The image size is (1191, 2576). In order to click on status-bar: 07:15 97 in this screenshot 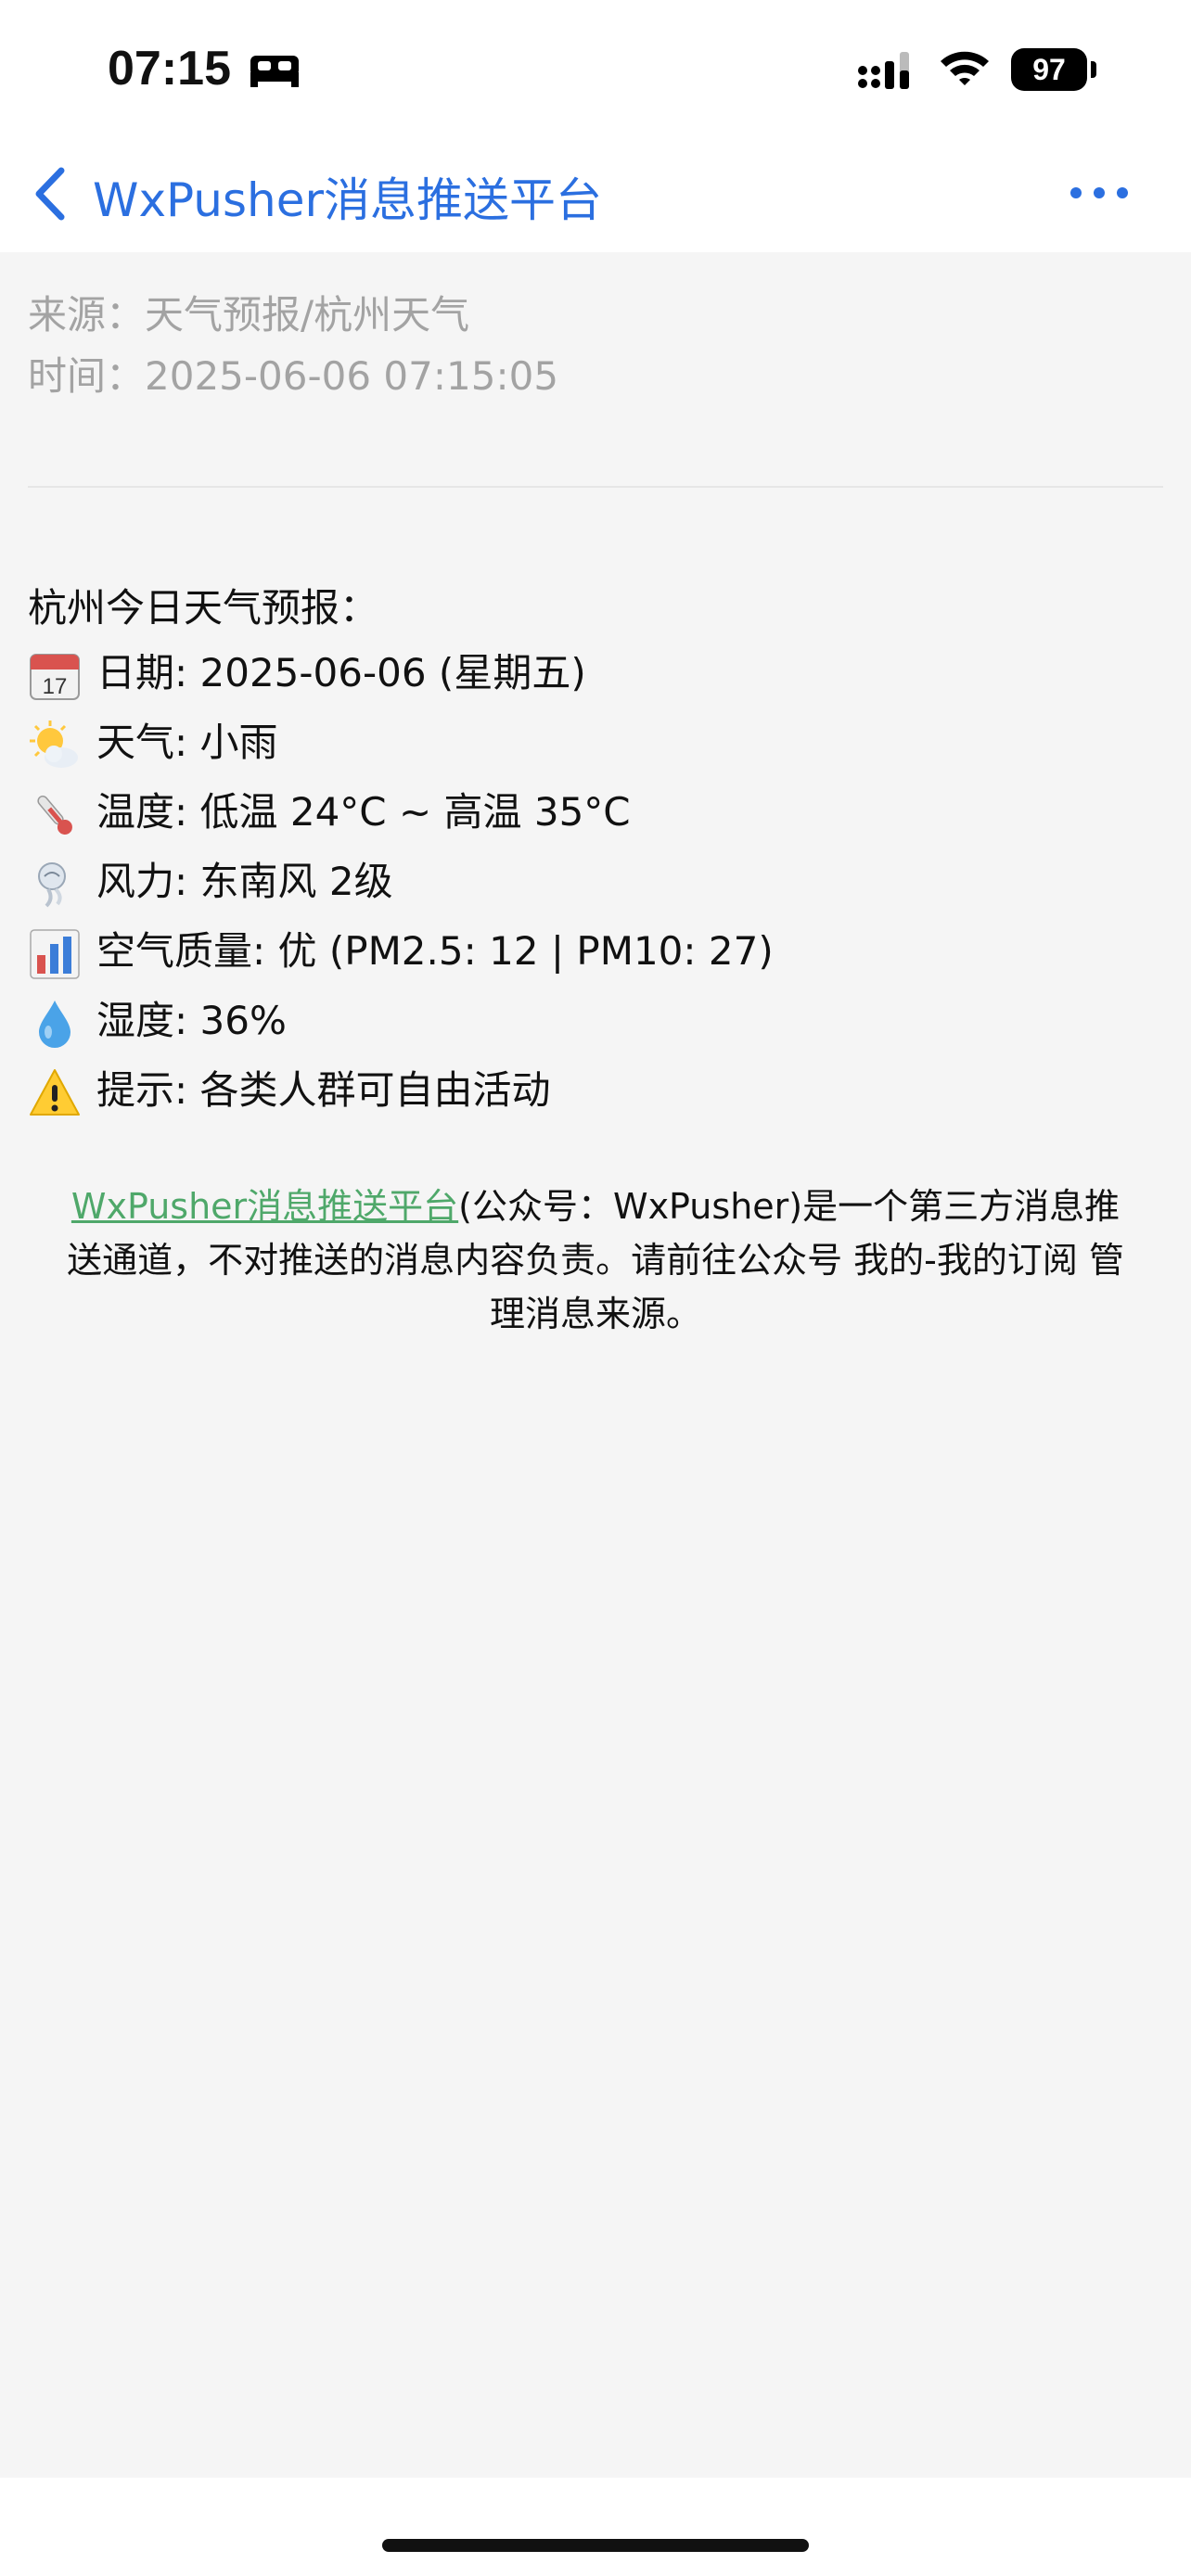, I will do `click(595, 69)`.